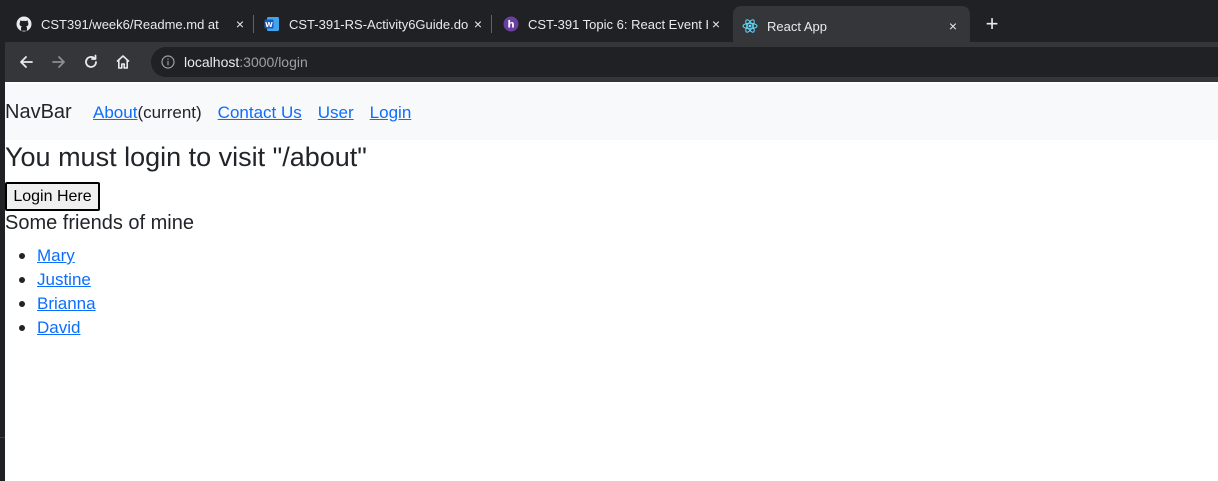 This screenshot has width=1218, height=481. What do you see at coordinates (750, 26) in the screenshot?
I see `react-icon` at bounding box center [750, 26].